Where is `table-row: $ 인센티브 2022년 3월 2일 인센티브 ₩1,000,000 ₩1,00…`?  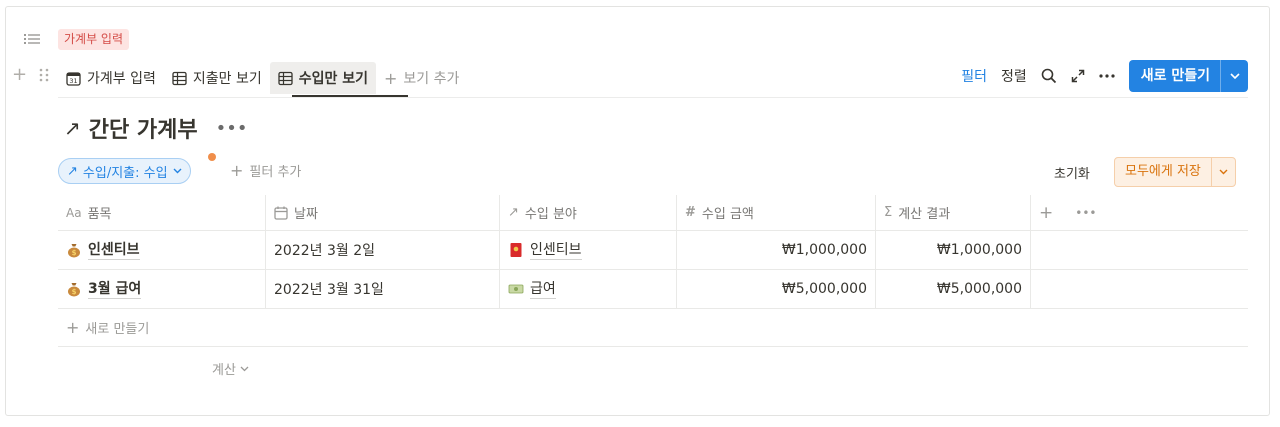
table-row: $ 인센티브 2022년 3월 2일 인센티브 ₩1,000,000 ₩1,00… is located at coordinates (653, 250).